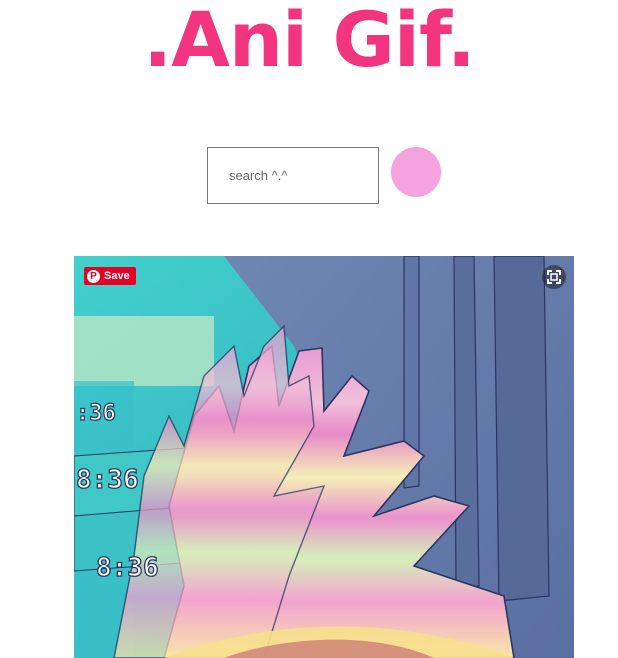 The image size is (618, 658). What do you see at coordinates (127, 568) in the screenshot?
I see `clock-overlay-3: 8:36` at bounding box center [127, 568].